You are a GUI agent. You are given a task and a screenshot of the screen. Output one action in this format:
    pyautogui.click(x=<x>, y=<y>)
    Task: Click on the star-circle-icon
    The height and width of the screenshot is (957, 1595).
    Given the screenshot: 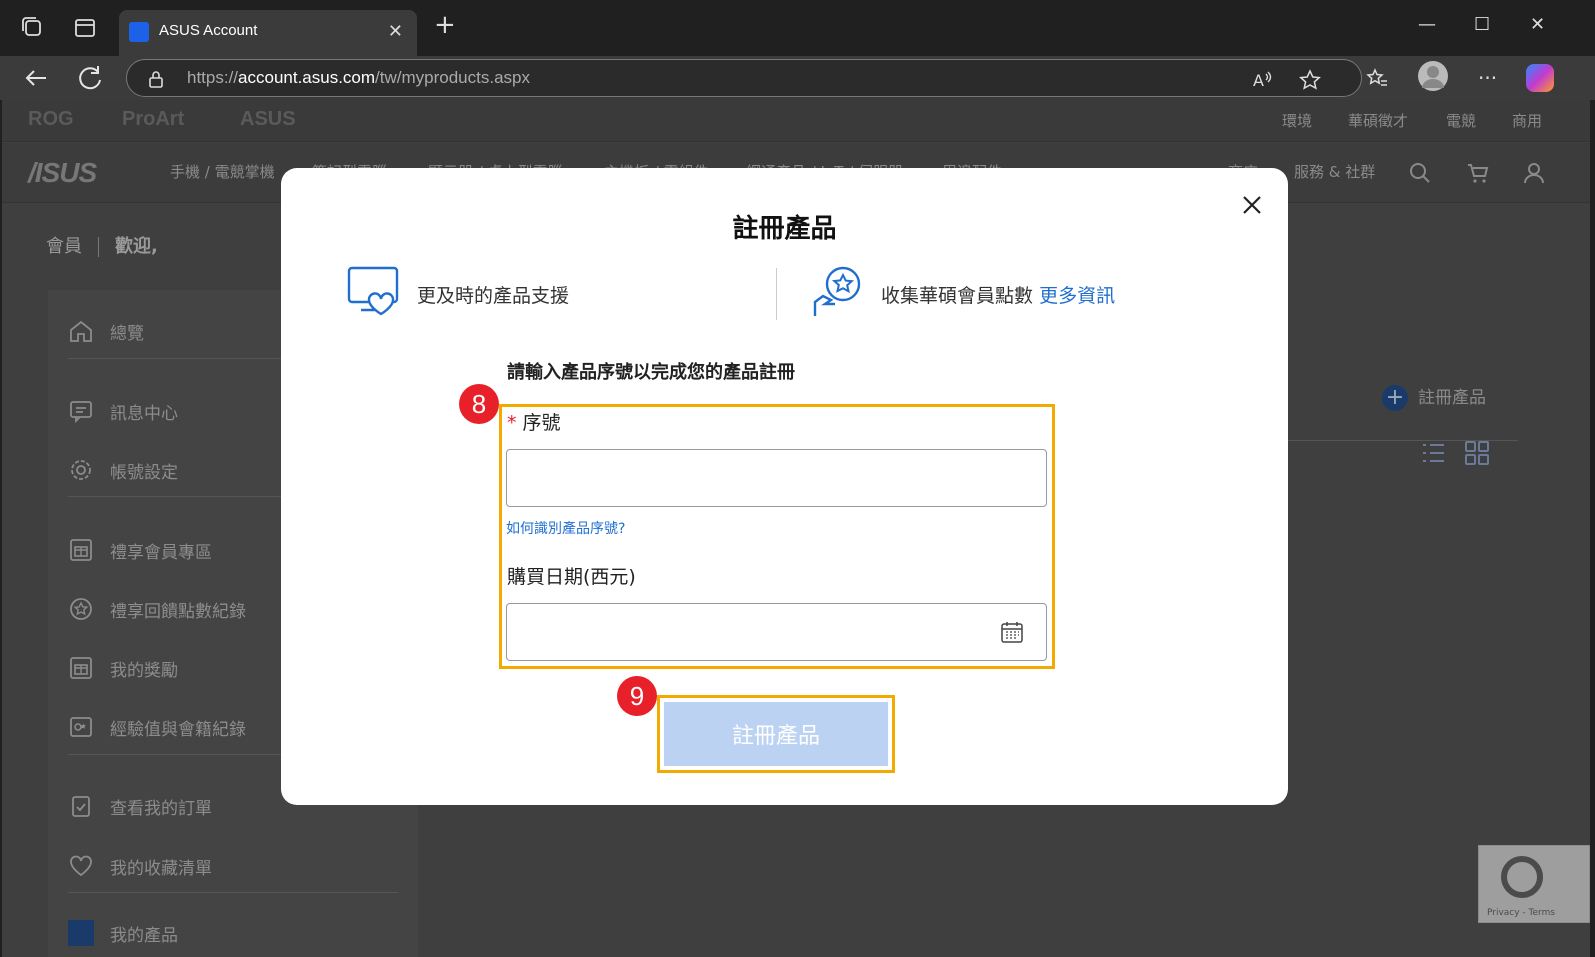 What is the action you would take?
    pyautogui.click(x=81, y=609)
    